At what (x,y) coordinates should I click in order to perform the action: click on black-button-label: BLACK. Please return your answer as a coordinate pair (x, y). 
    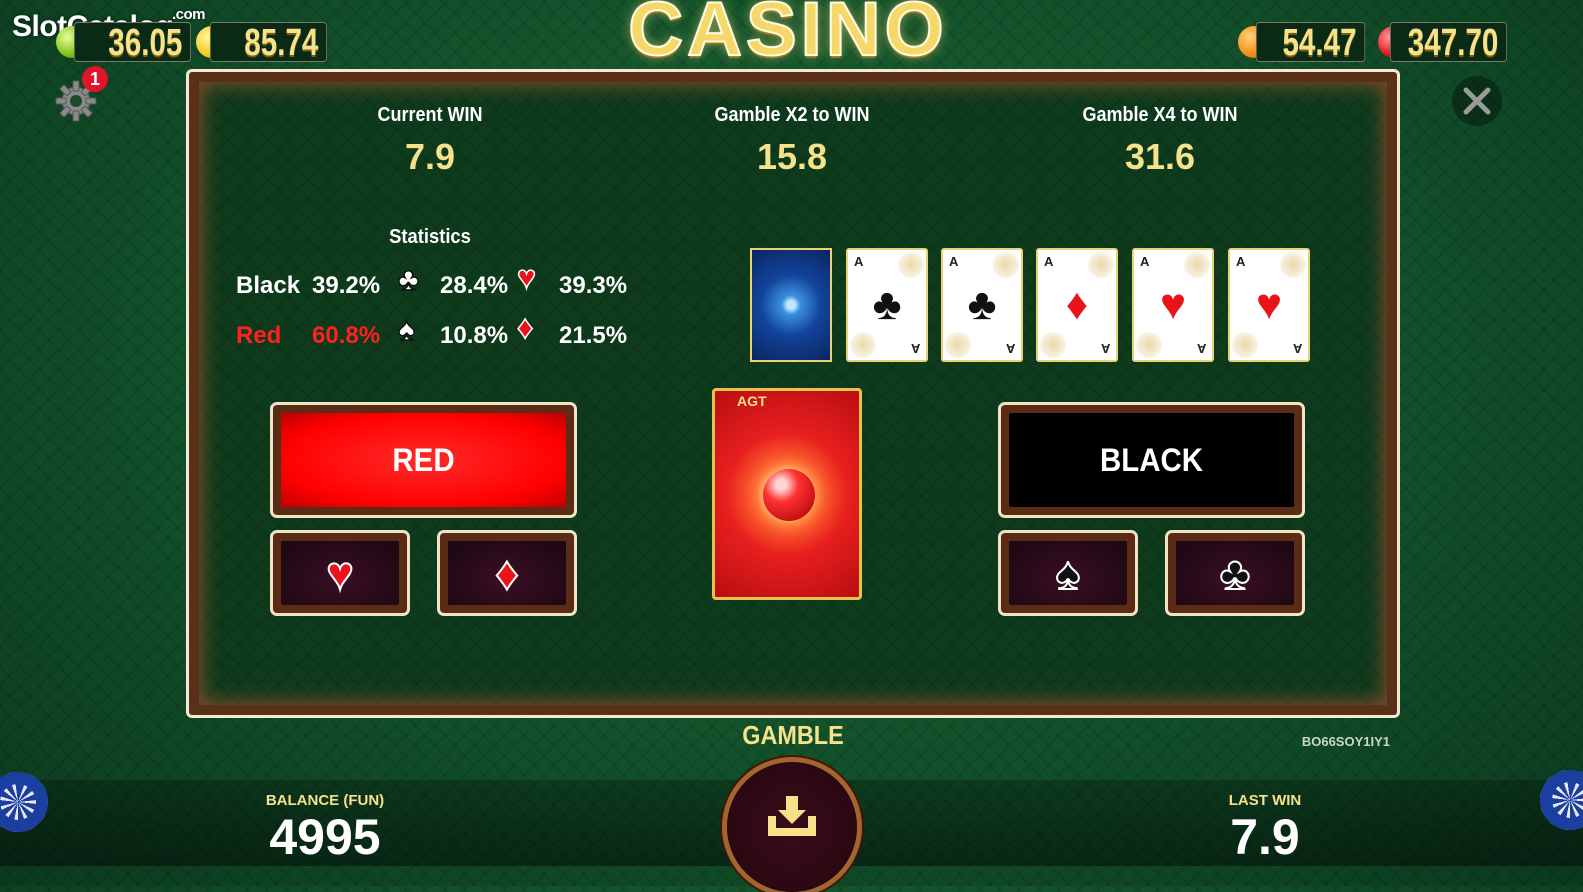
    Looking at the image, I should click on (1151, 459).